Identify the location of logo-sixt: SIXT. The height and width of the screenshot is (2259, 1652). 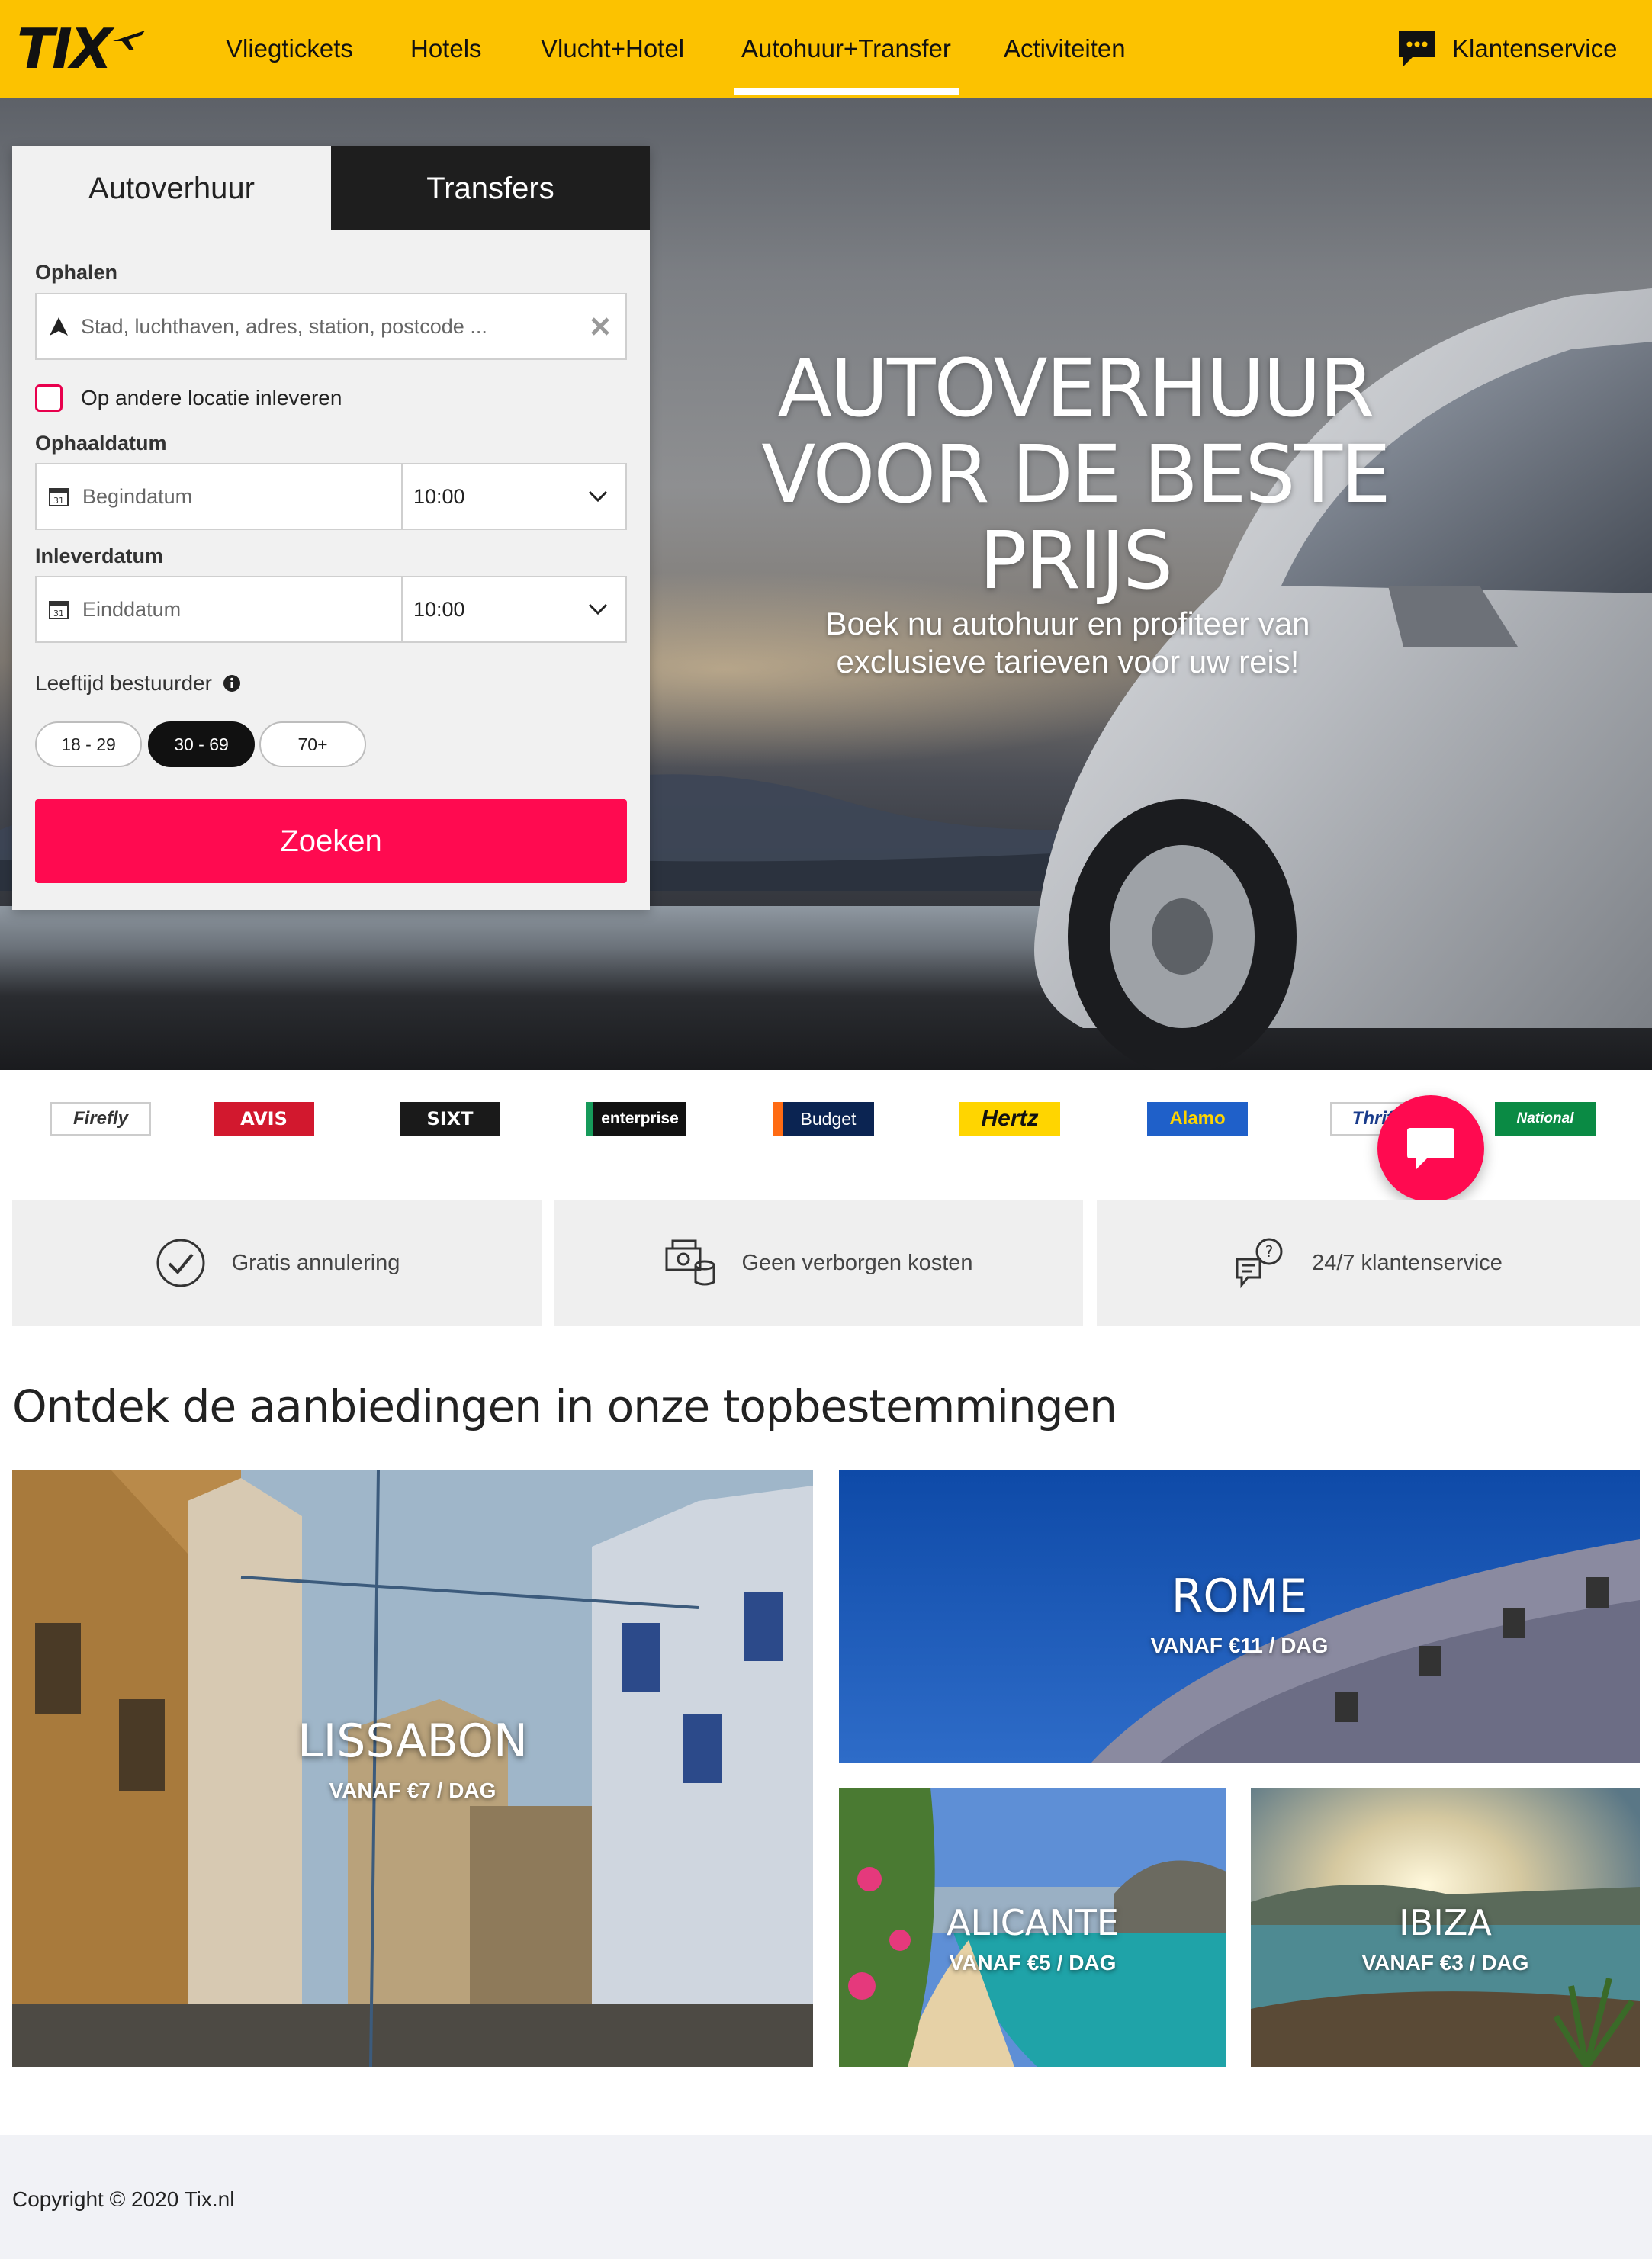
(450, 1119).